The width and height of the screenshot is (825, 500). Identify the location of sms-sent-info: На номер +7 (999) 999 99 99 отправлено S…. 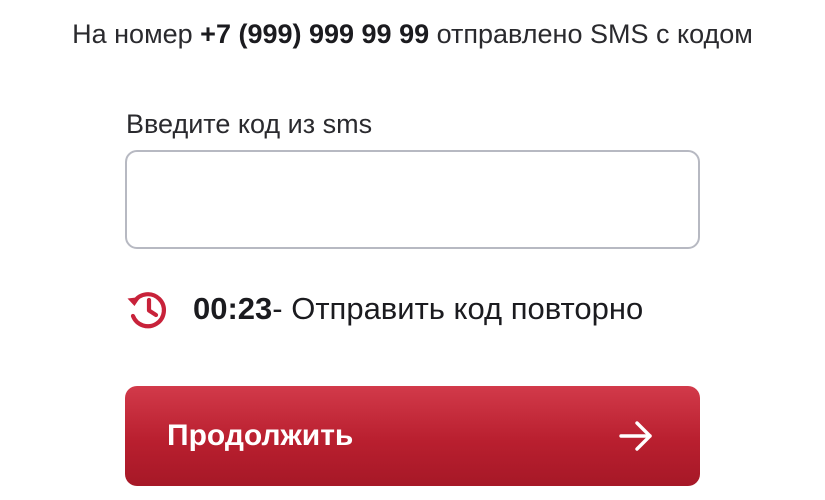
(412, 34).